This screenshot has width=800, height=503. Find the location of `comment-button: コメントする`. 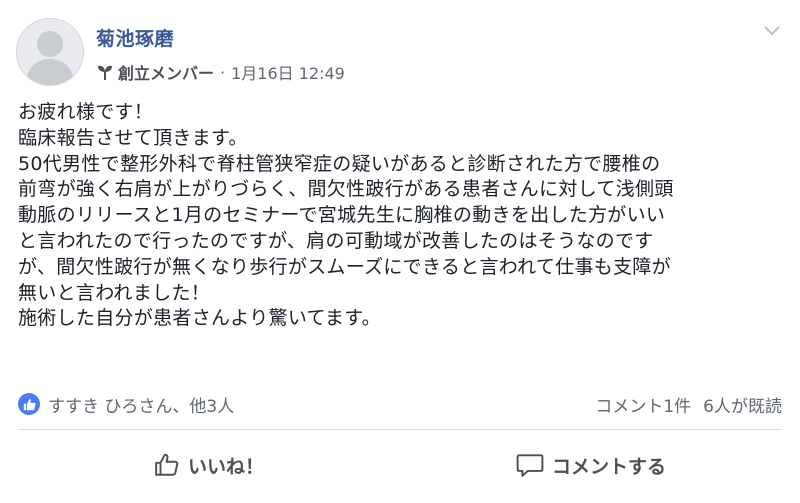

comment-button: コメントする is located at coordinates (591, 465).